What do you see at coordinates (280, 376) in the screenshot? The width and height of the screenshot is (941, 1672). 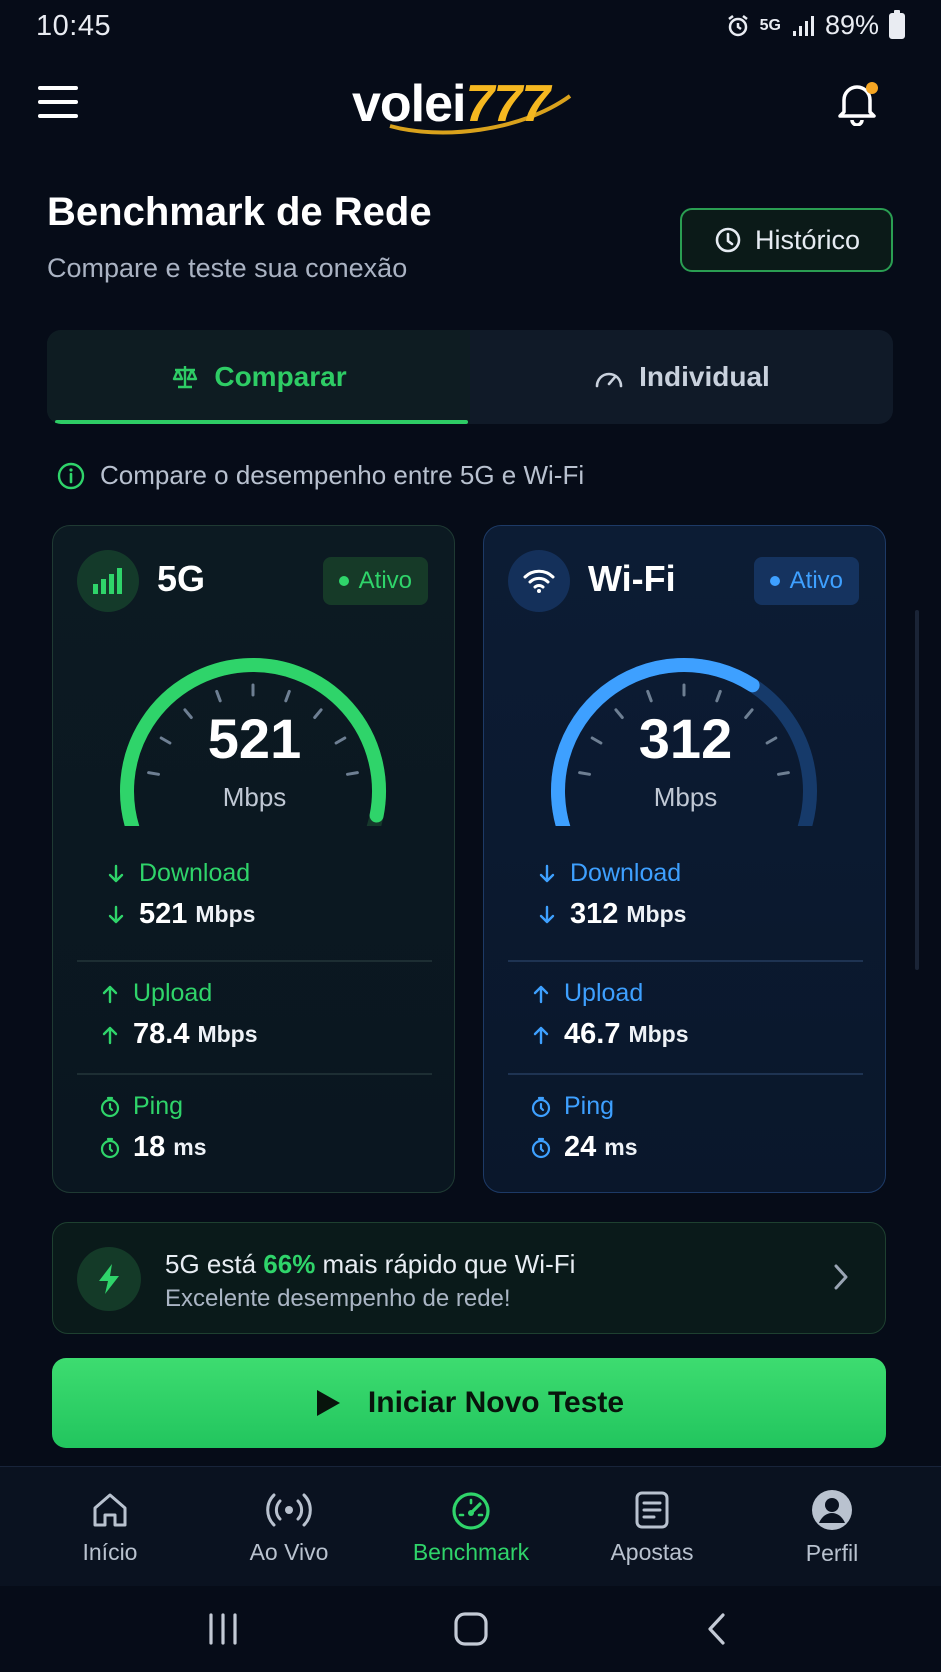 I see `tab-compare-label: Comparar` at bounding box center [280, 376].